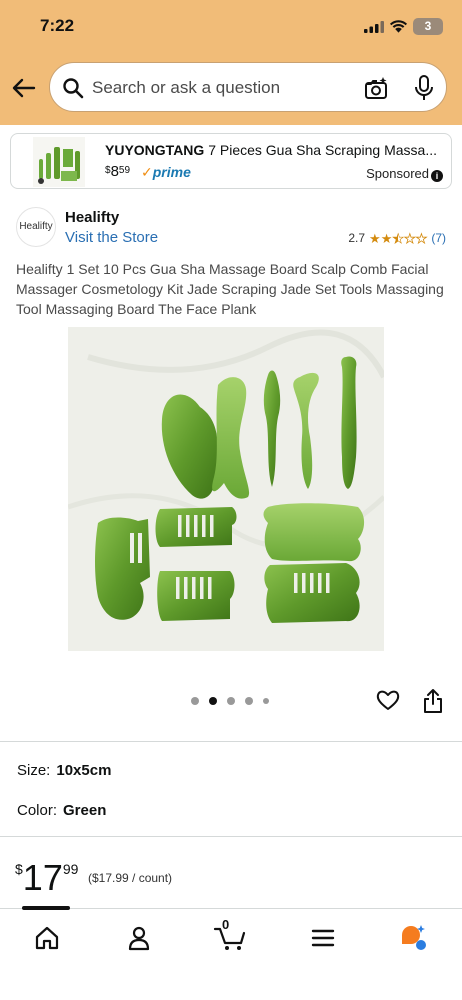 This screenshot has height=1000, width=462. I want to click on prime-badge: ✓prime, so click(166, 172).